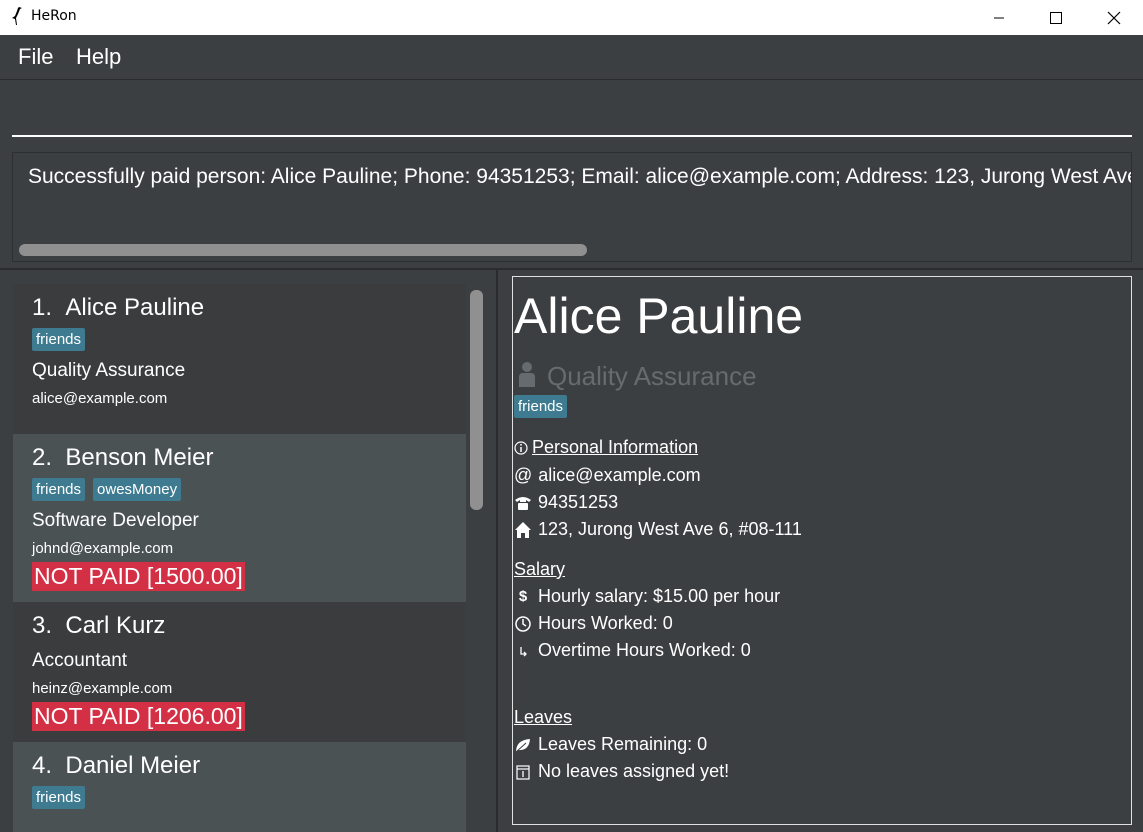  I want to click on dollar-icon: $, so click(523, 596).